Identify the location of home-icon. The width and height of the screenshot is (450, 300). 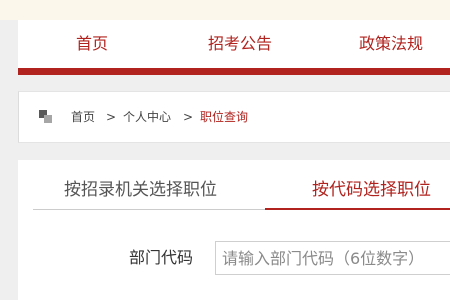
(46, 117).